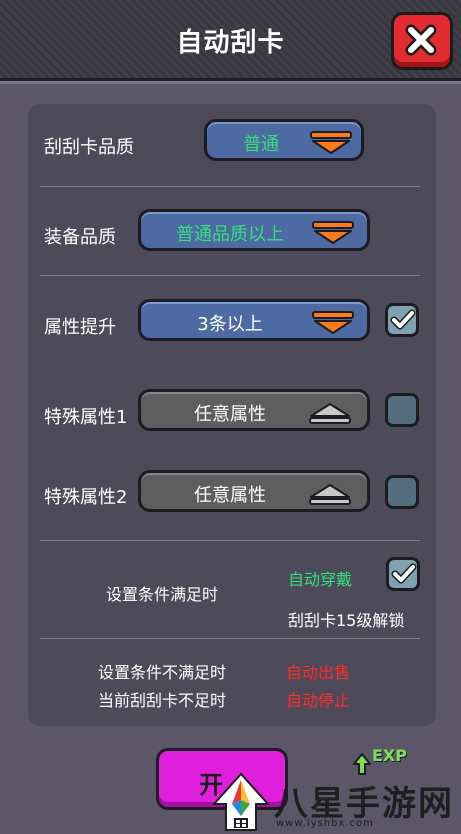  I want to click on special-attr-1-checkbox, so click(402, 410).